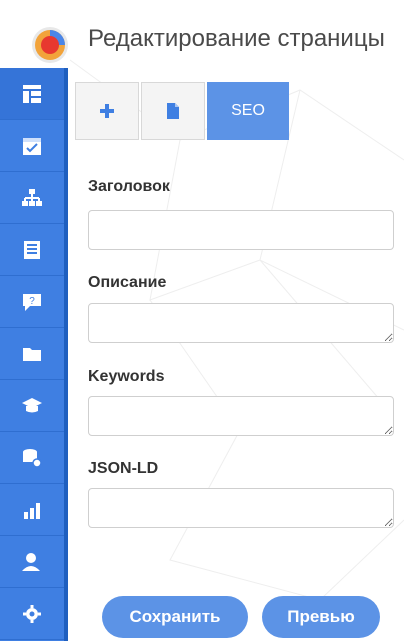 The width and height of the screenshot is (404, 641). Describe the element at coordinates (236, 38) in the screenshot. I see `page-title: Редактирование страницы` at that location.